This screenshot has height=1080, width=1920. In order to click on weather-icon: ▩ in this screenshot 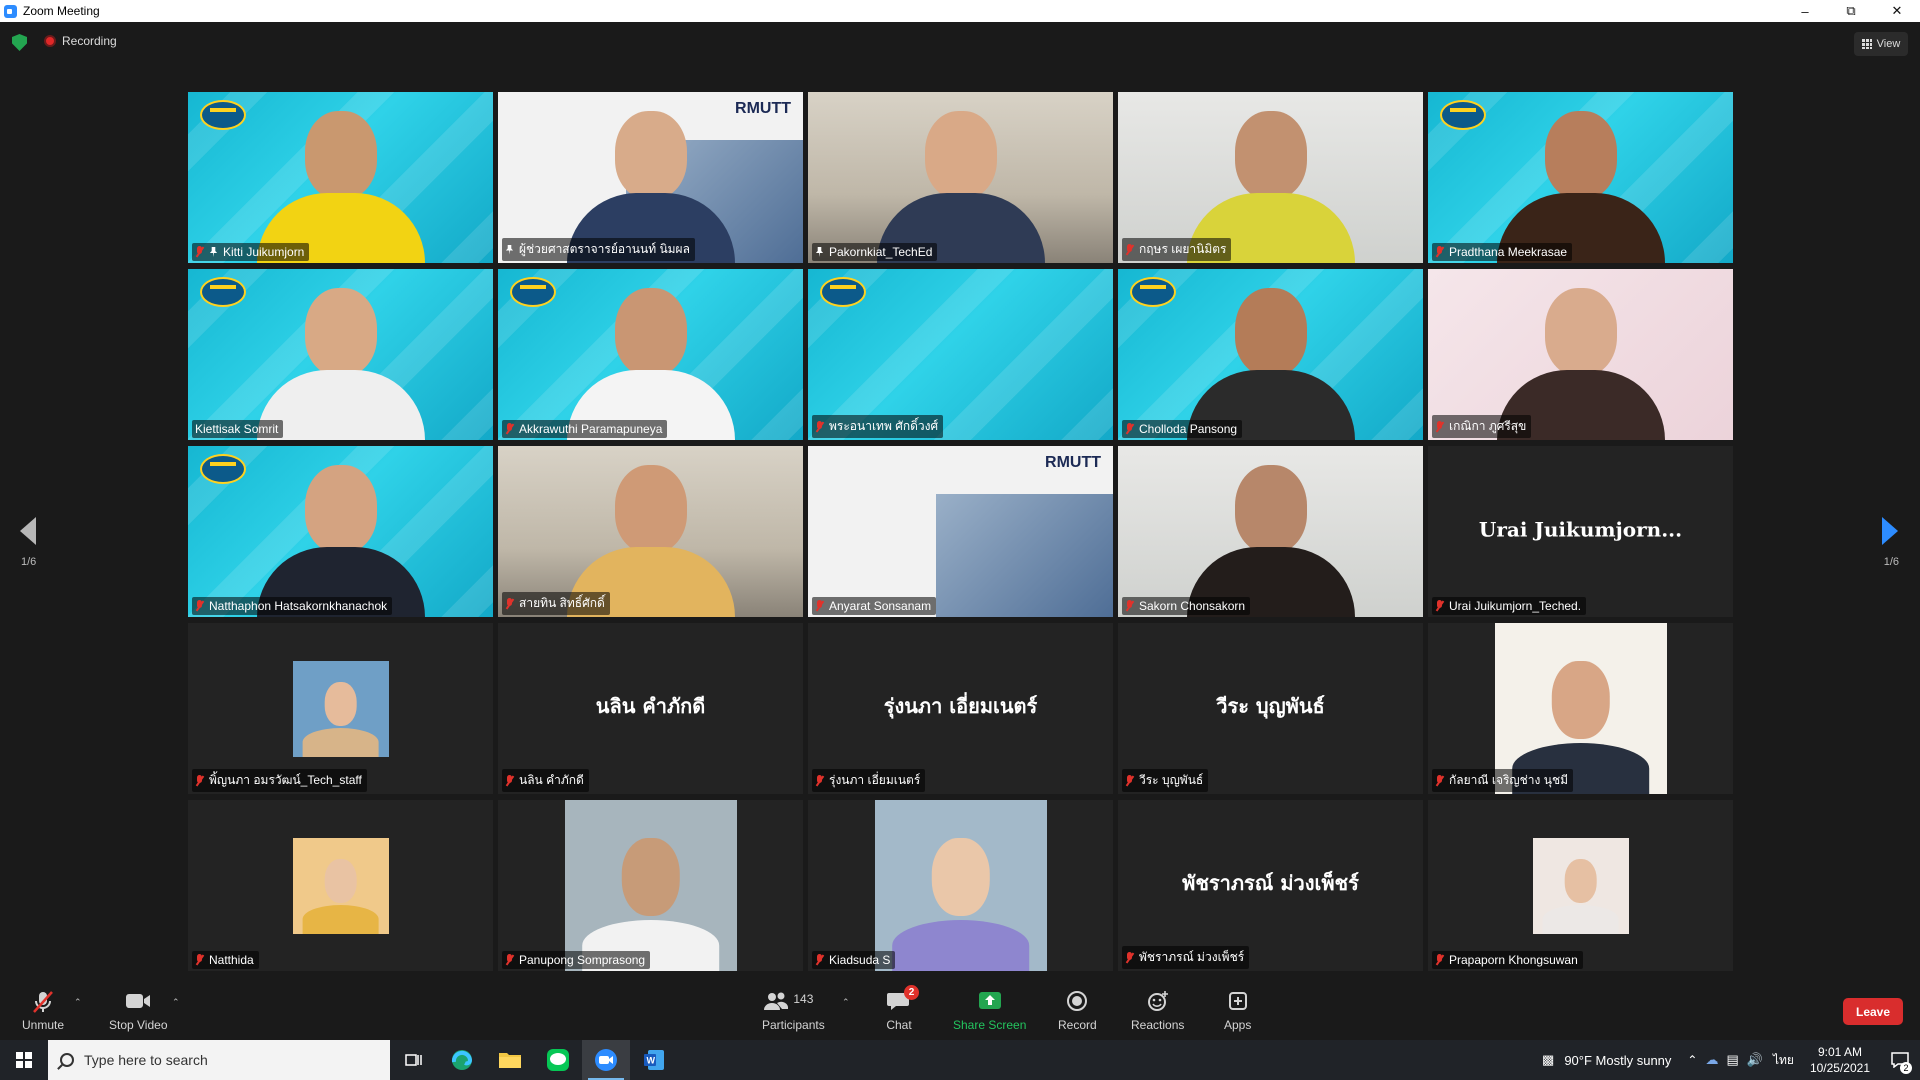, I will do `click(1548, 1060)`.